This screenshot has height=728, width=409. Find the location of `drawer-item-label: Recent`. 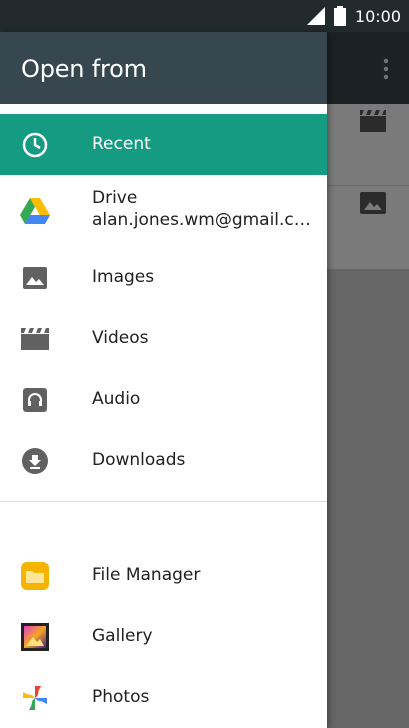

drawer-item-label: Recent is located at coordinates (121, 144).